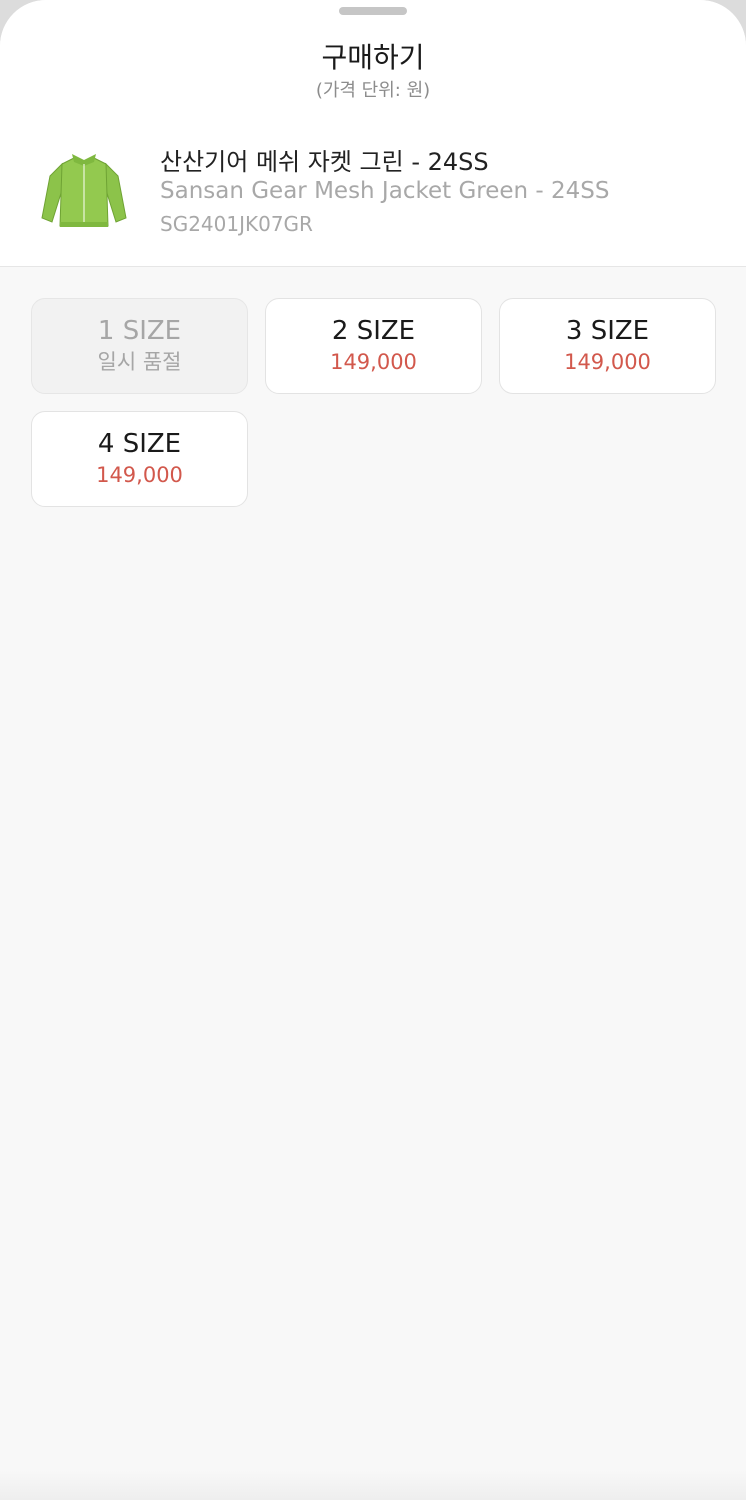 The image size is (746, 1500). What do you see at coordinates (139, 362) in the screenshot?
I see `soldout-label: 일시 품절` at bounding box center [139, 362].